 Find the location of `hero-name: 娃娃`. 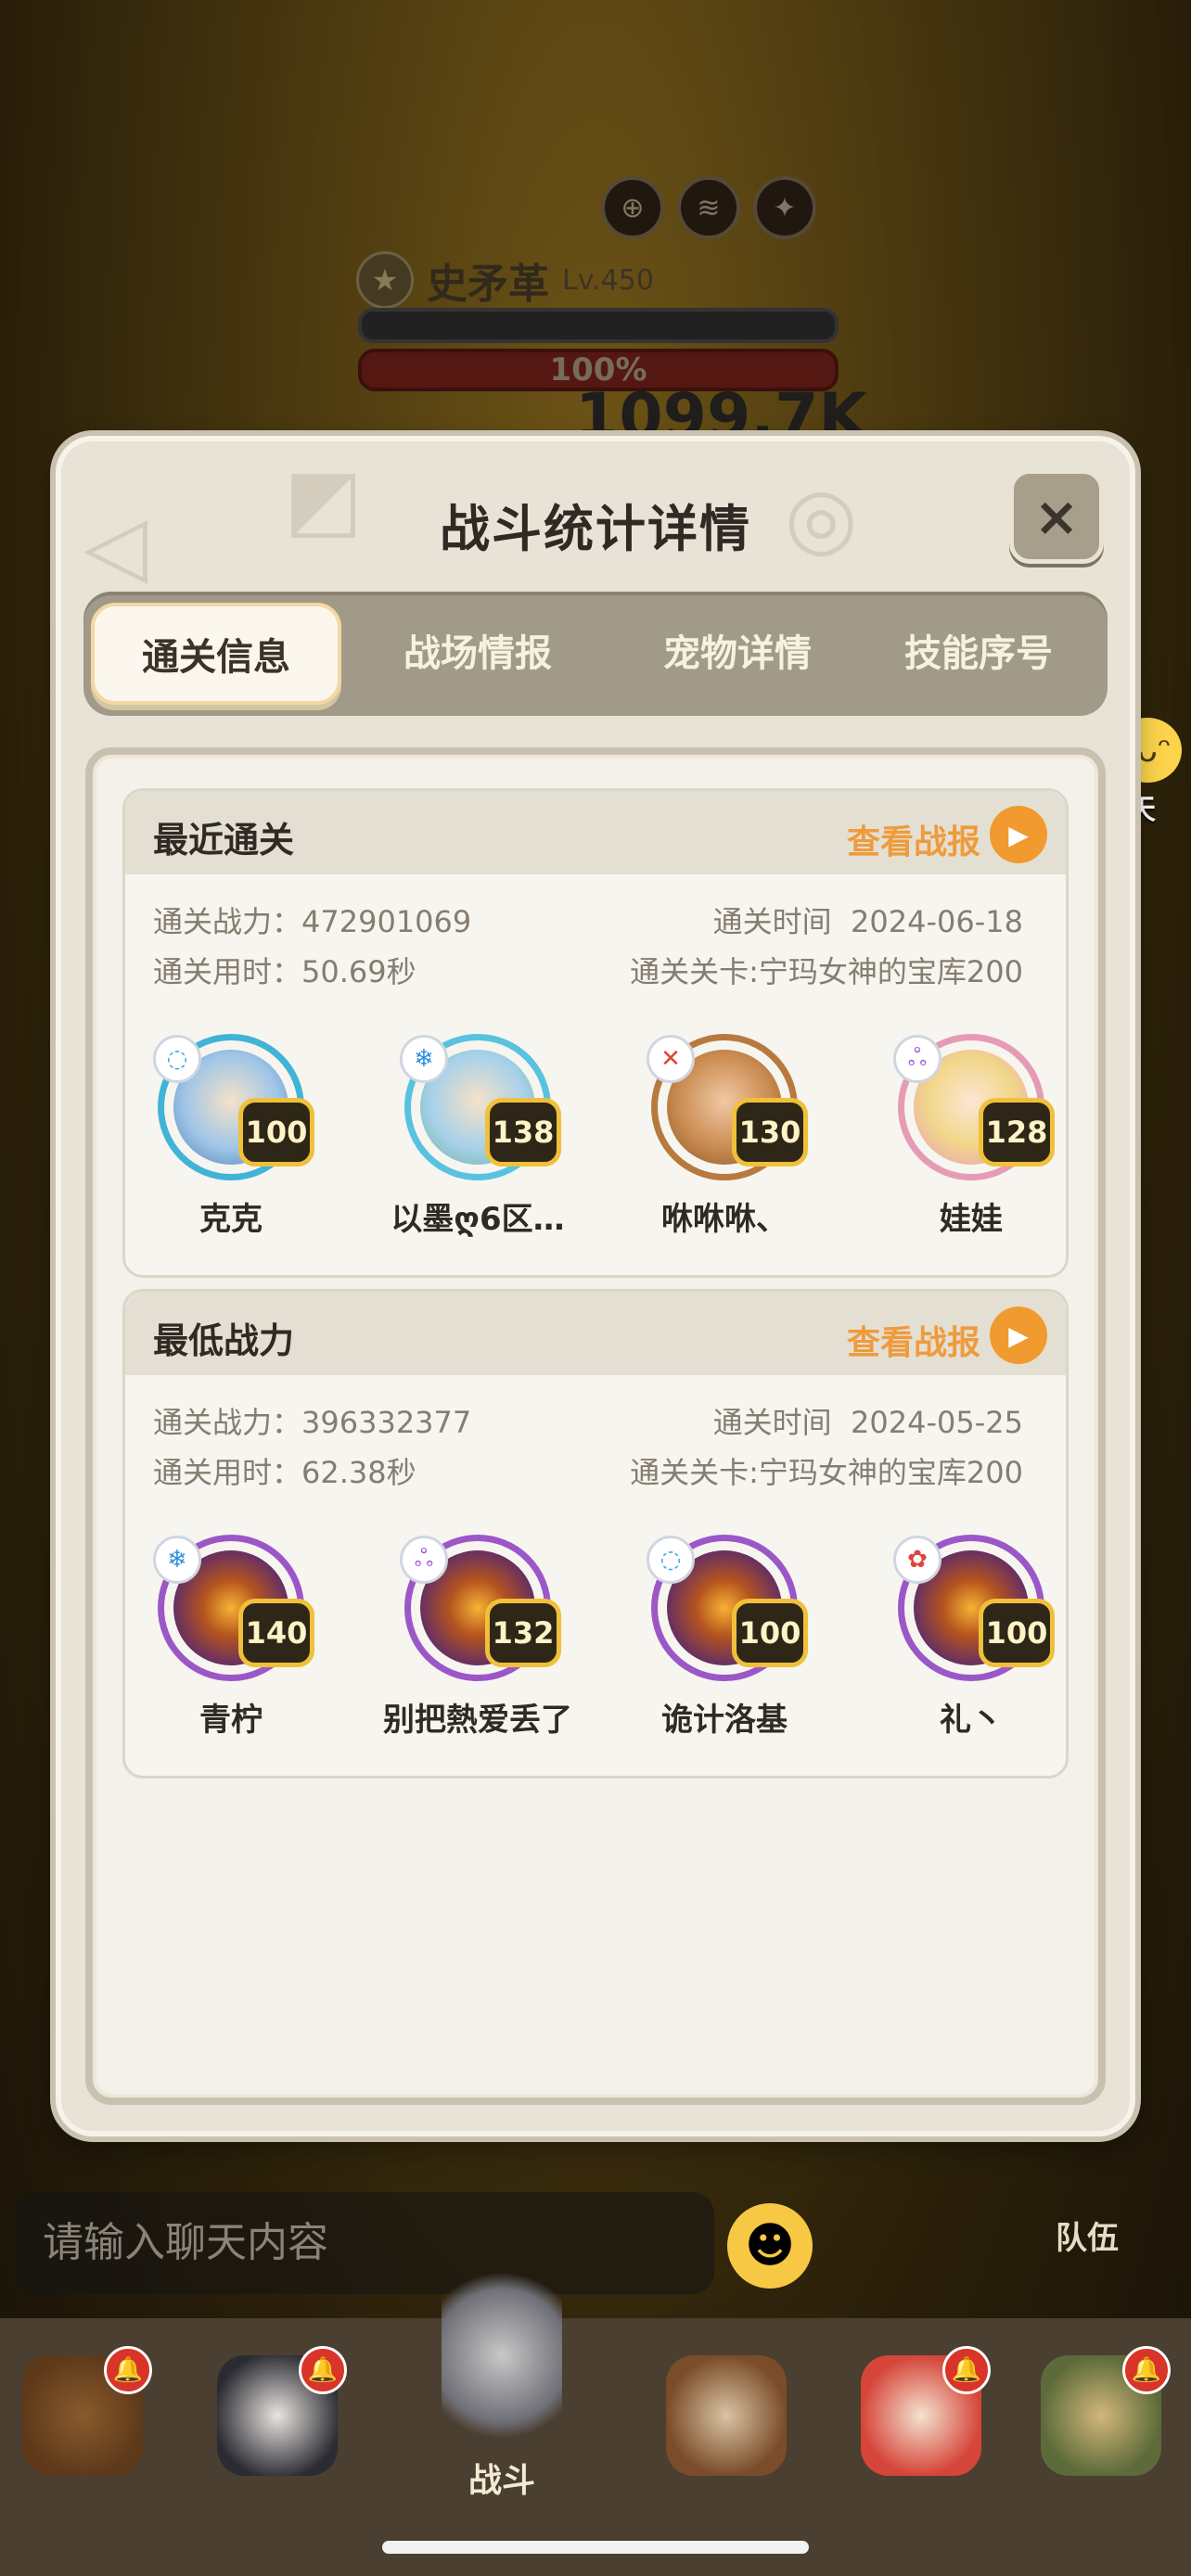

hero-name: 娃娃 is located at coordinates (971, 1219).